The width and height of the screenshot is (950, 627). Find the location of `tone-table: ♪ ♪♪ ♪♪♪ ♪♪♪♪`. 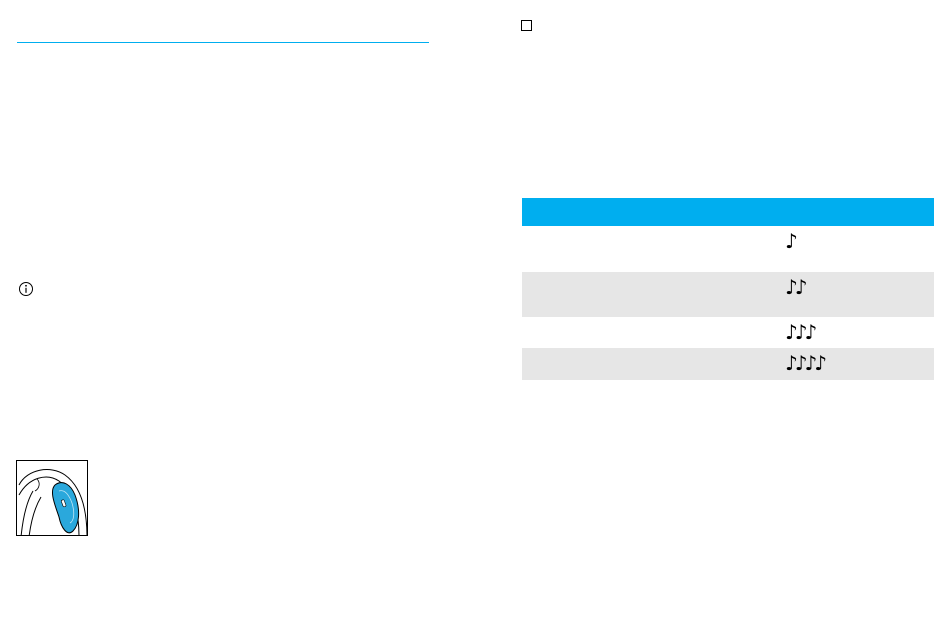

tone-table: ♪ ♪♪ ♪♪♪ ♪♪♪♪ is located at coordinates (728, 289).